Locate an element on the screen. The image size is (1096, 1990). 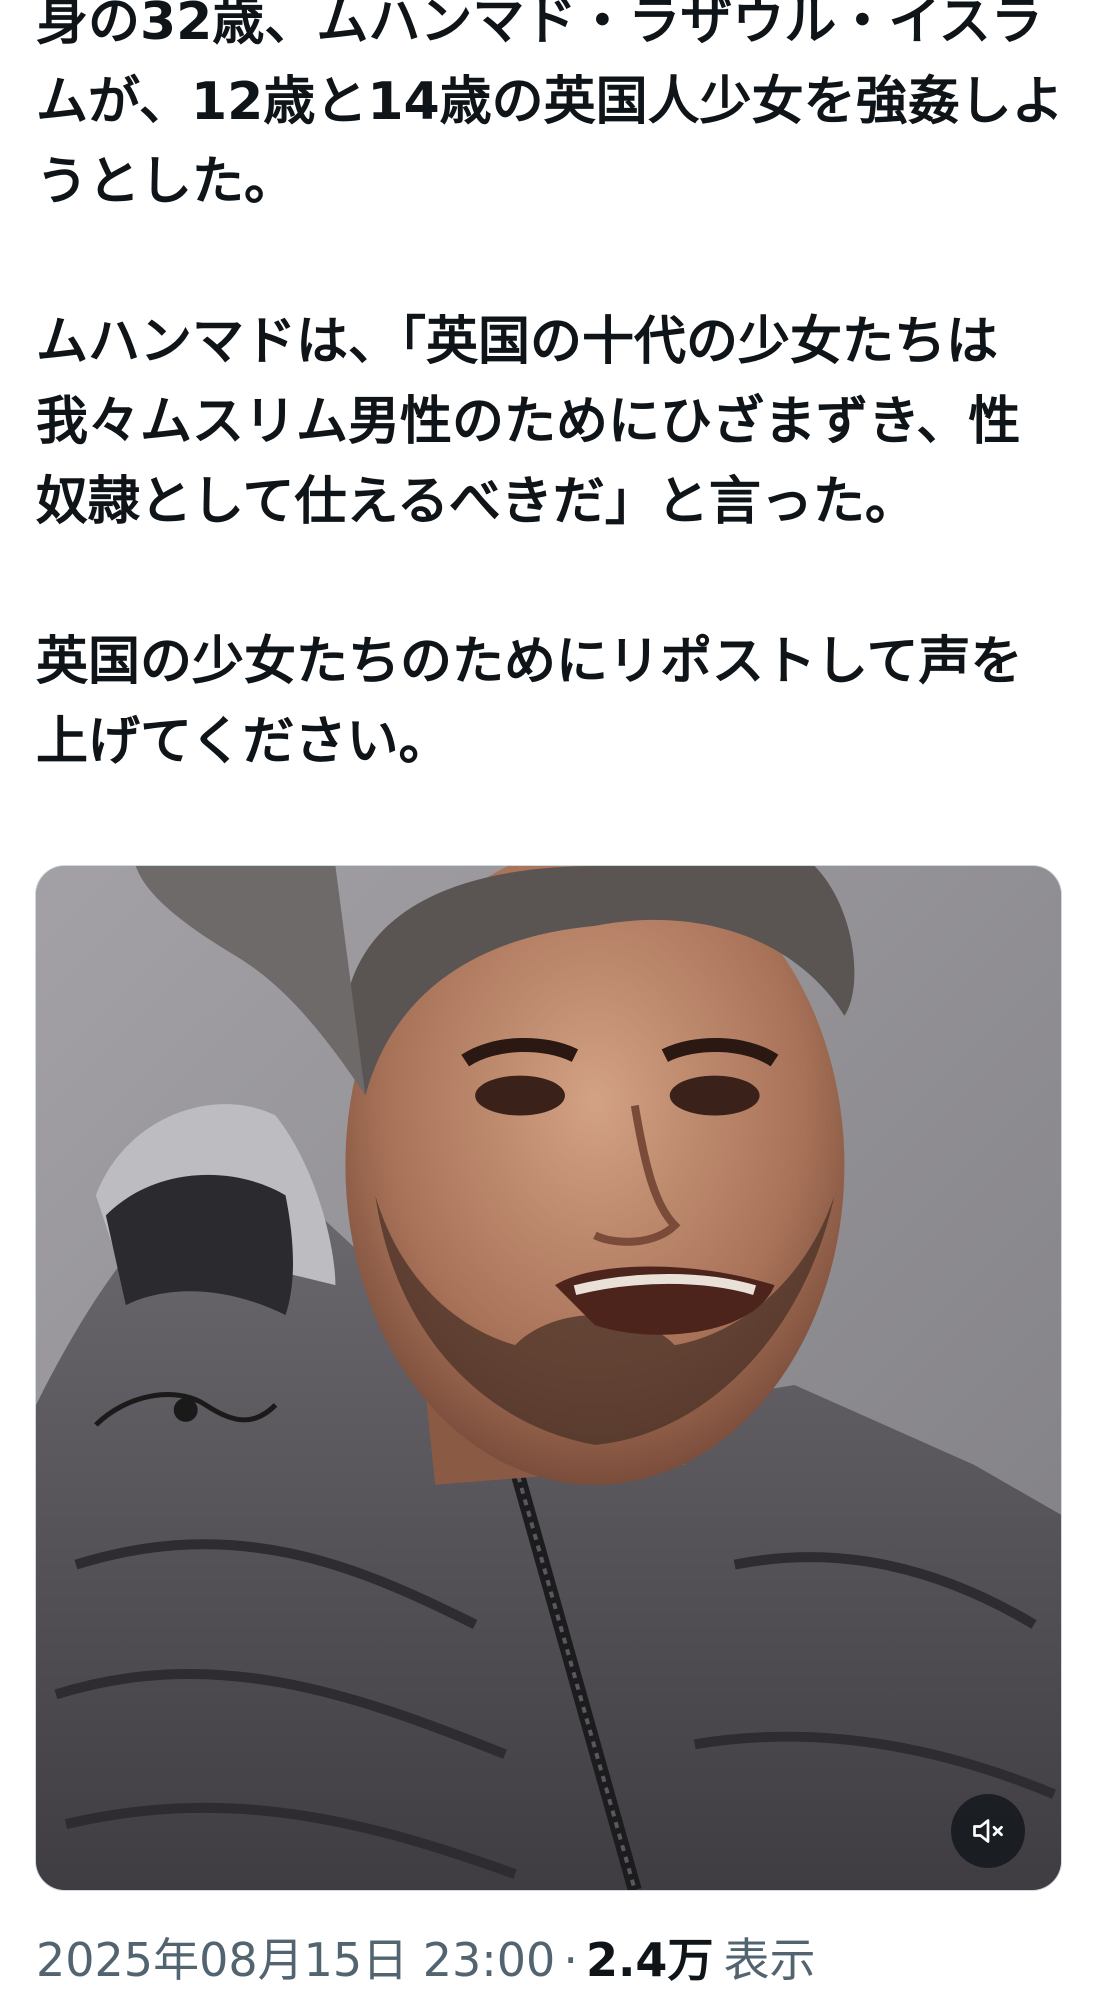
post-meta: 2025年08月15日 23:00 · 2.4万 表示 is located at coordinates (425, 1960).